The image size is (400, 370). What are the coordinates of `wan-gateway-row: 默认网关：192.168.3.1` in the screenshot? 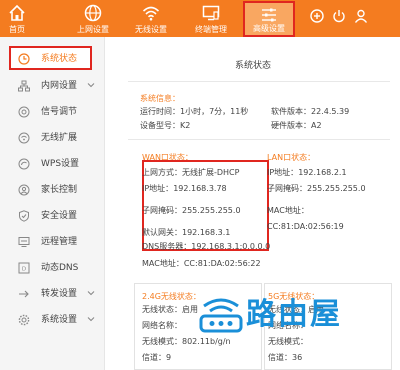 It's located at (186, 233).